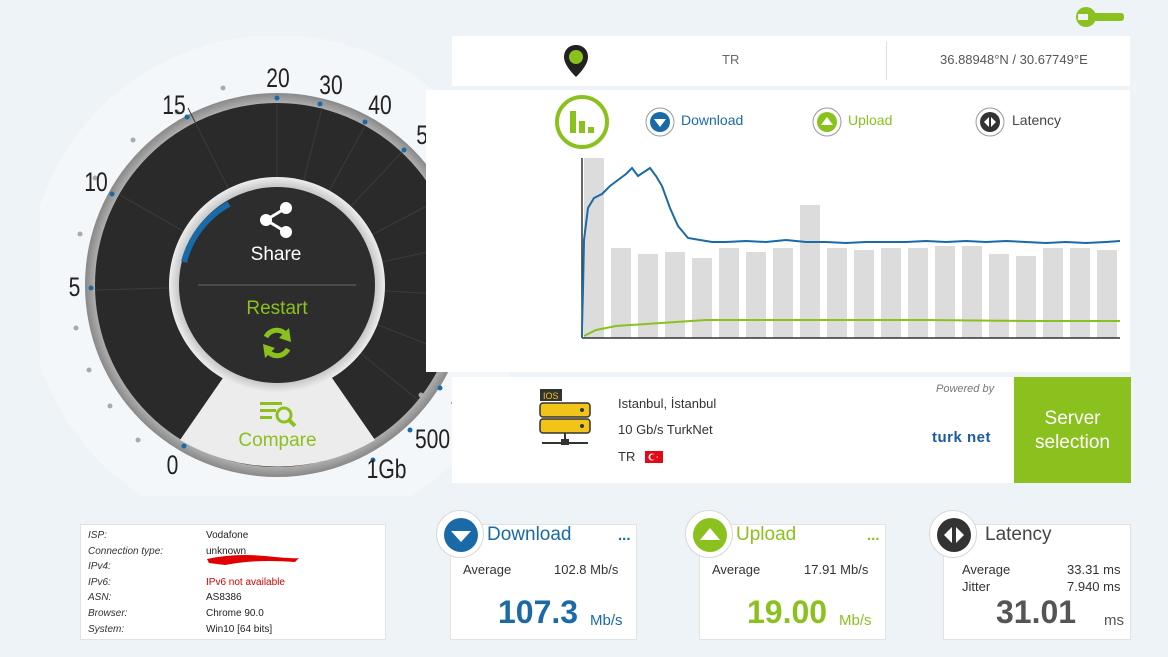 This screenshot has width=1168, height=657. Describe the element at coordinates (665, 429) in the screenshot. I see `server-isp: 10 Gb/s TurkNet` at that location.